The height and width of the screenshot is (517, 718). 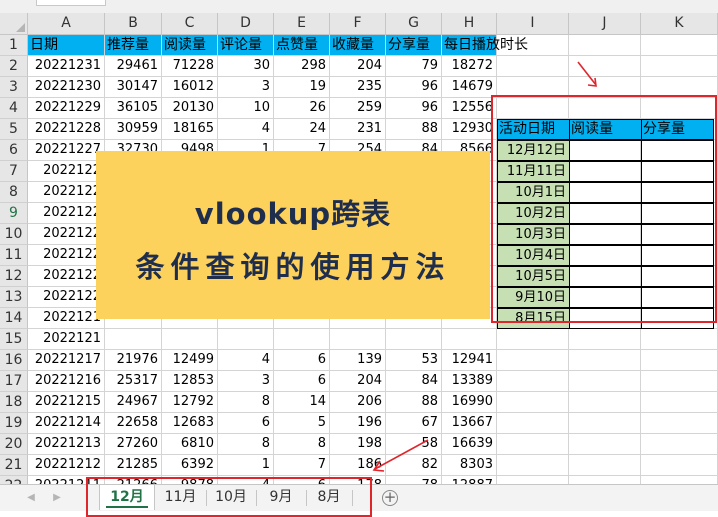 I want to click on column-header-F: F, so click(x=358, y=24).